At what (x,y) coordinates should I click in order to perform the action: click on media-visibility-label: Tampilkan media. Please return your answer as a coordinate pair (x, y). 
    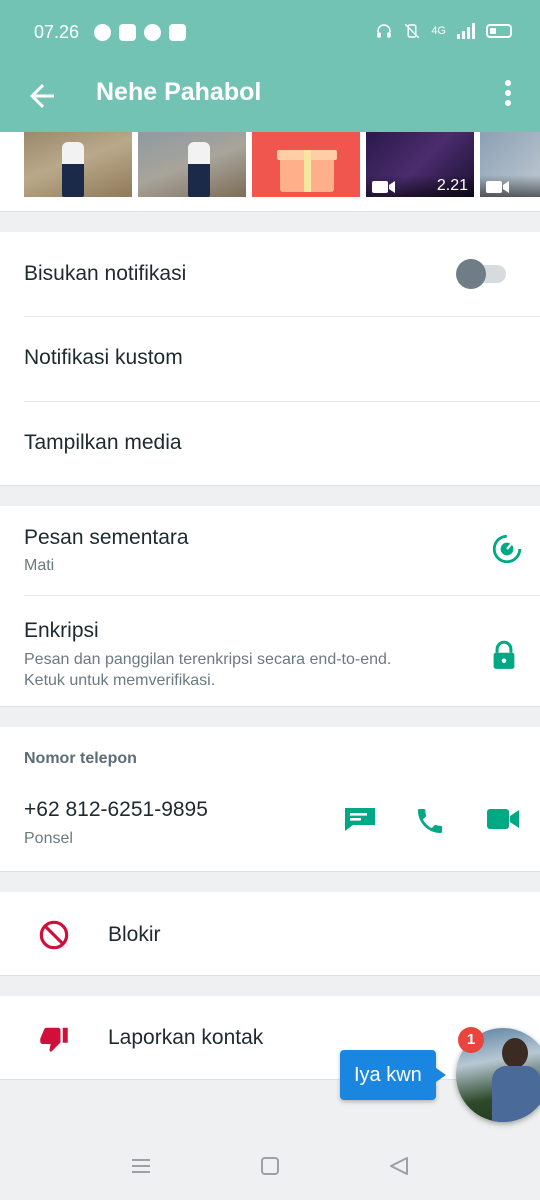
    Looking at the image, I should click on (103, 442).